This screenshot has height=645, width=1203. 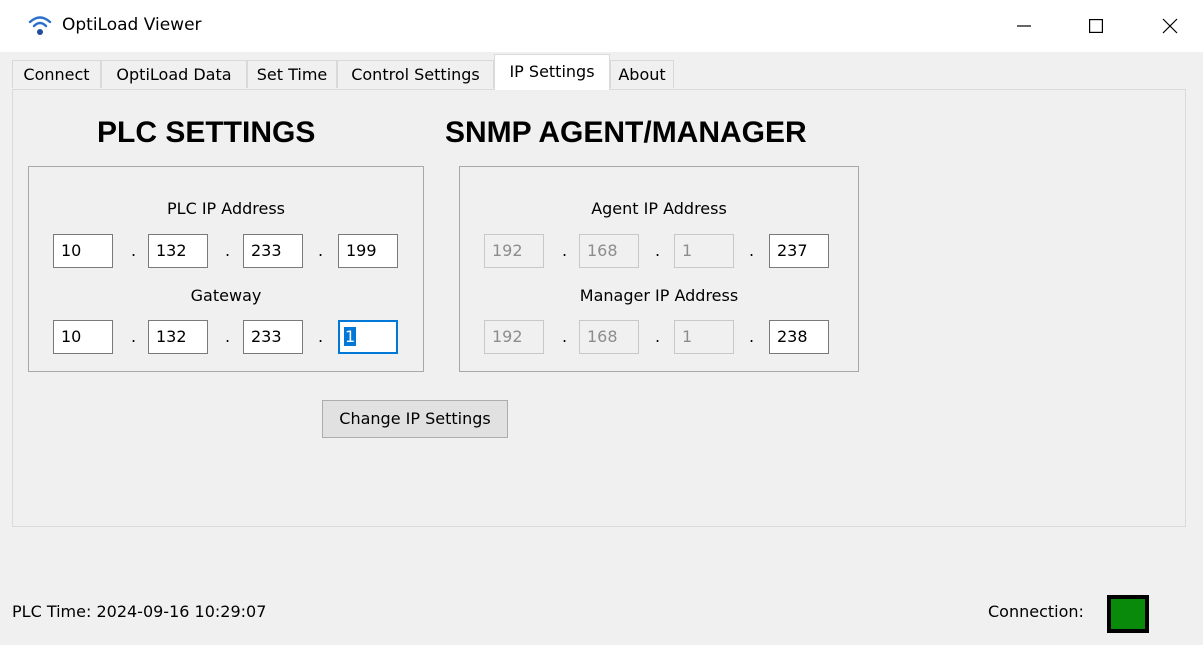 What do you see at coordinates (273, 251) in the screenshot?
I see `plc-ip-octet-3: 233` at bounding box center [273, 251].